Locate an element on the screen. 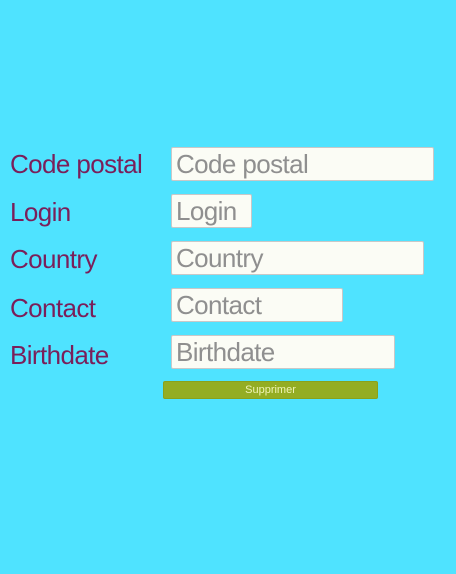 The width and height of the screenshot is (456, 574). birthdate-label: Birthdate is located at coordinates (59, 355).